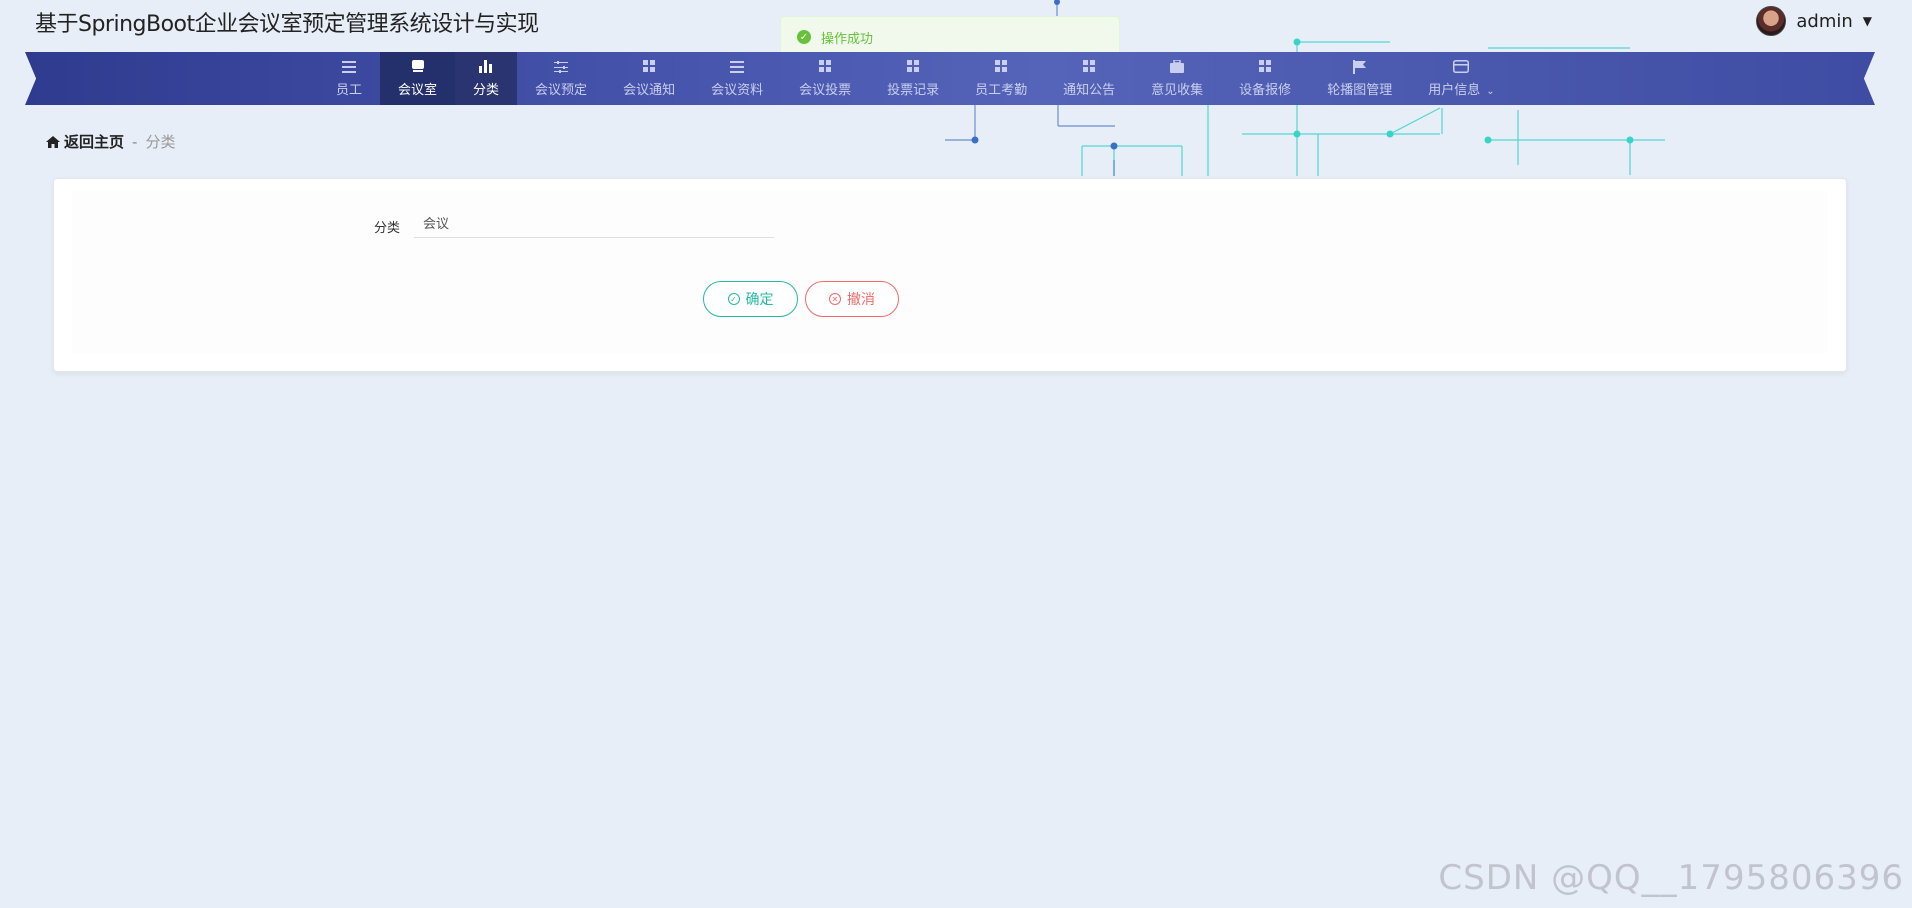 This screenshot has width=1912, height=908. Describe the element at coordinates (759, 300) in the screenshot. I see `confirm-button-label: 确定` at that location.